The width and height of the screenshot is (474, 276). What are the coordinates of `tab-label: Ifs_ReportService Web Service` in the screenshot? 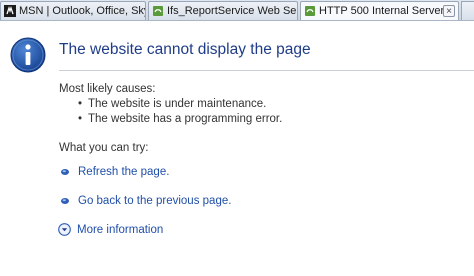 It's located at (232, 11).